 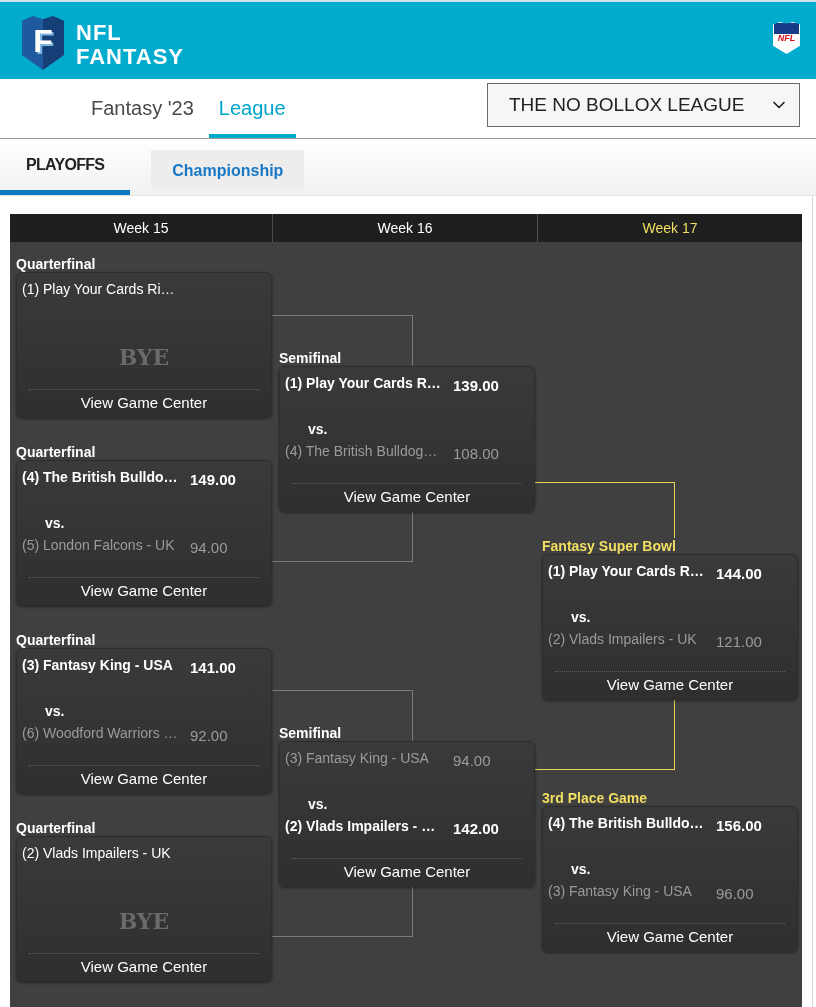 I want to click on team-score: 139.00, so click(x=476, y=385).